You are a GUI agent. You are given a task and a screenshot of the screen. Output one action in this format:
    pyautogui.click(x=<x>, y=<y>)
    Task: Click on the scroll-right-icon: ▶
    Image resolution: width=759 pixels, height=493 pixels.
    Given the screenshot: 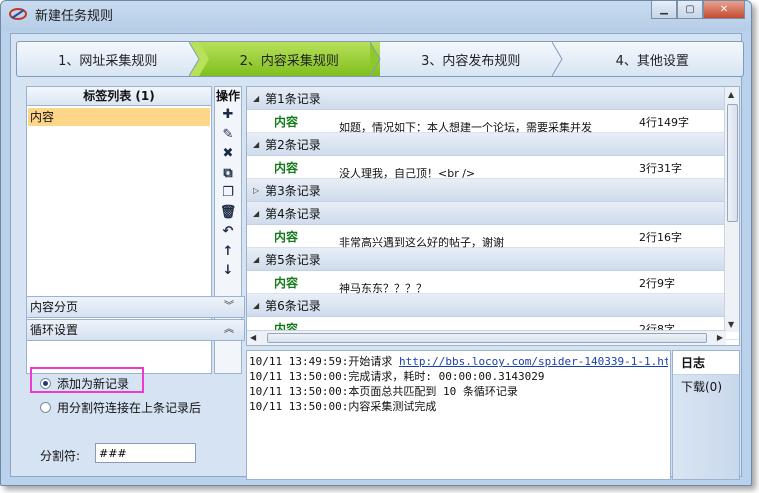 What is the action you would take?
    pyautogui.click(x=720, y=337)
    